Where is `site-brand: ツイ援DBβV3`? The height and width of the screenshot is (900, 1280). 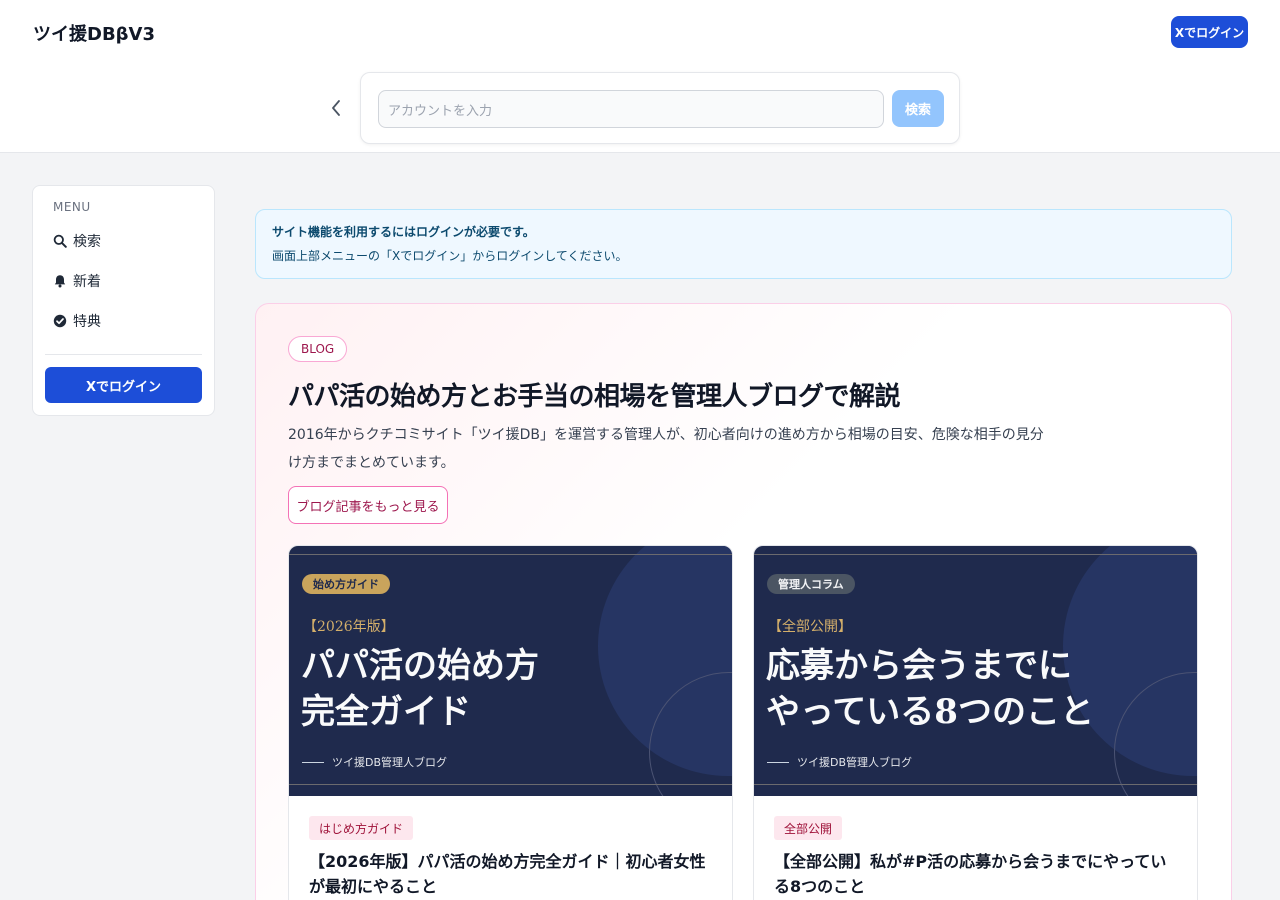 site-brand: ツイ援DBβV3 is located at coordinates (94, 33).